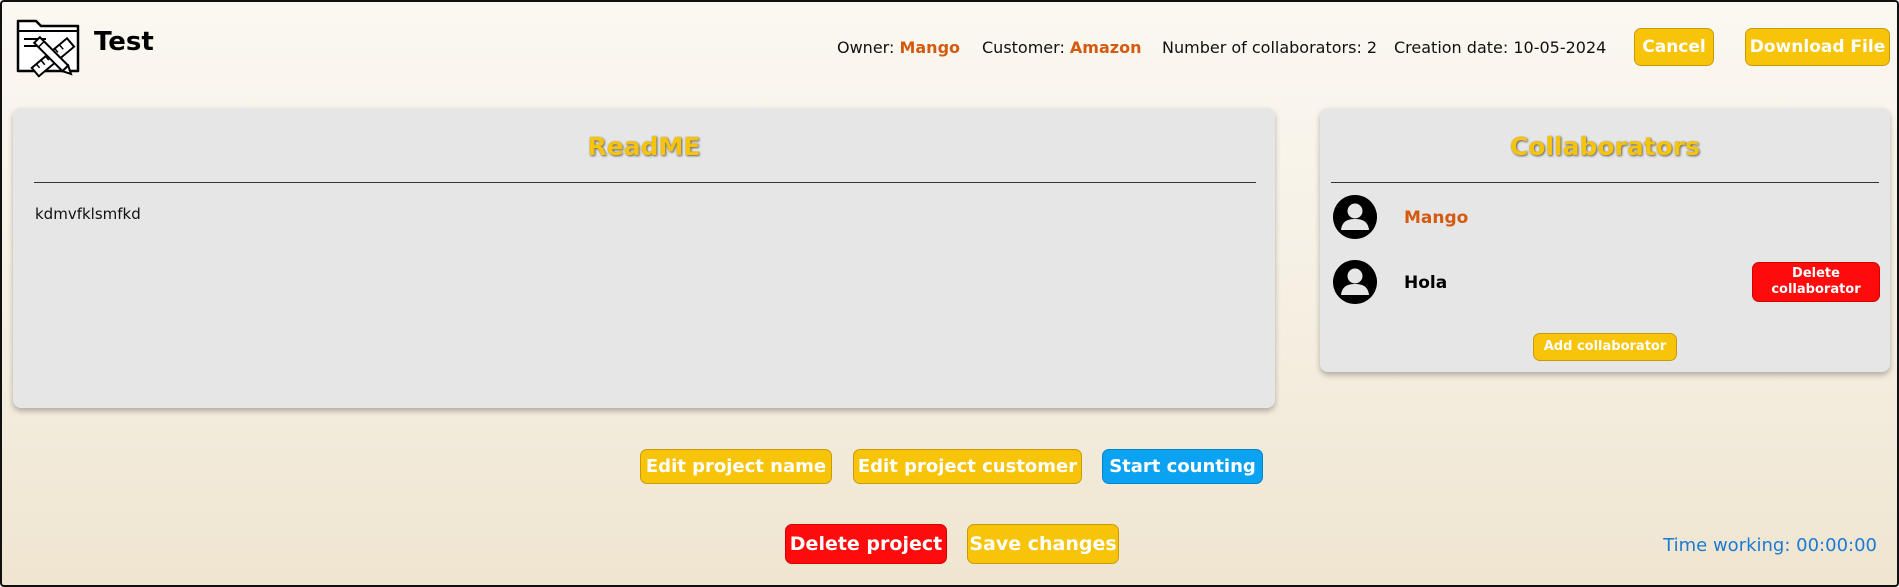 The height and width of the screenshot is (587, 1899). I want to click on start-counting-button: Start counting, so click(1182, 466).